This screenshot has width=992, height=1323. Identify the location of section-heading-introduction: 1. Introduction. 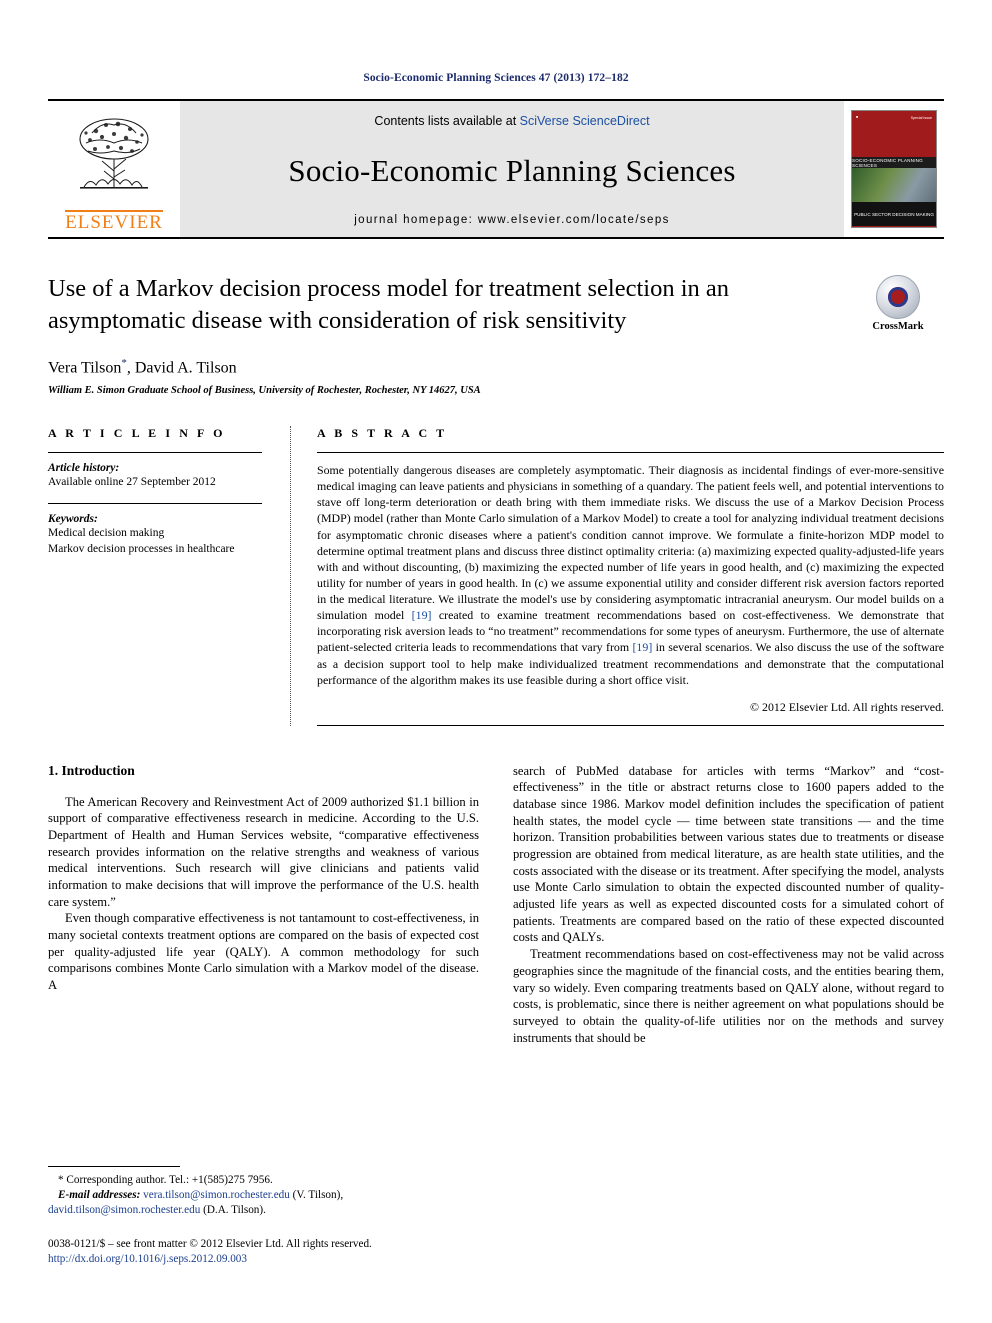
(91, 770).